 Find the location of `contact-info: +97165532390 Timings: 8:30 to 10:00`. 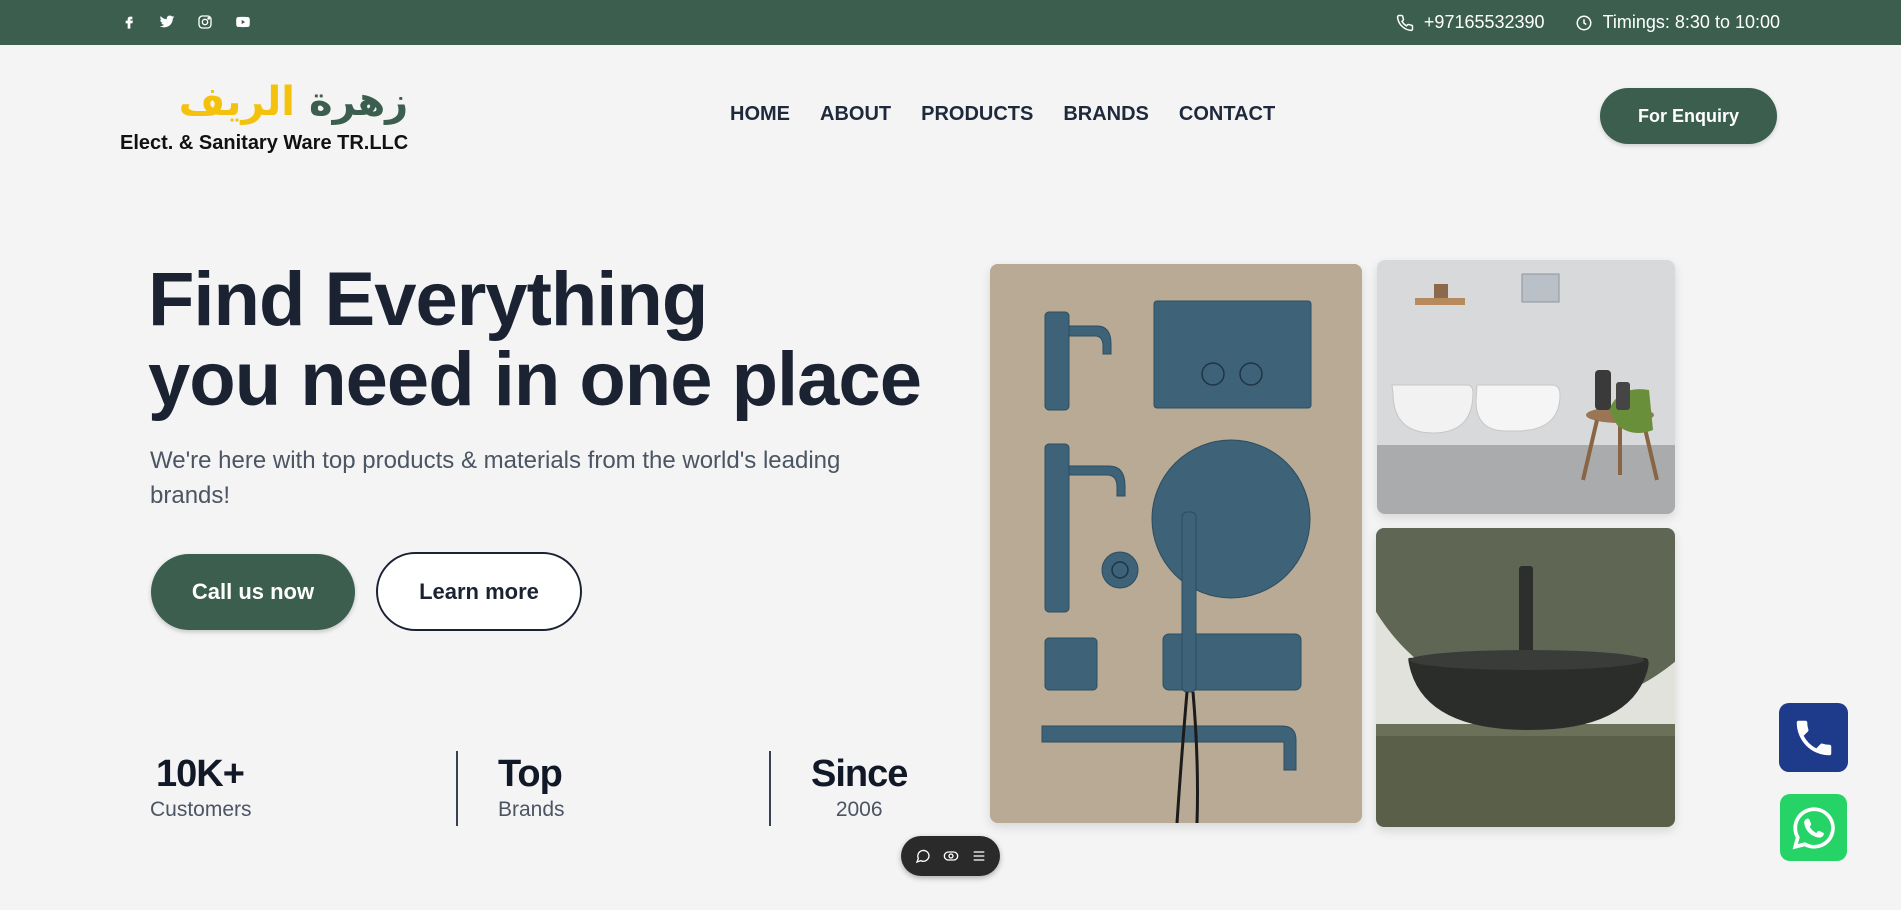

contact-info: +97165532390 Timings: 8:30 to 10:00 is located at coordinates (1588, 22).